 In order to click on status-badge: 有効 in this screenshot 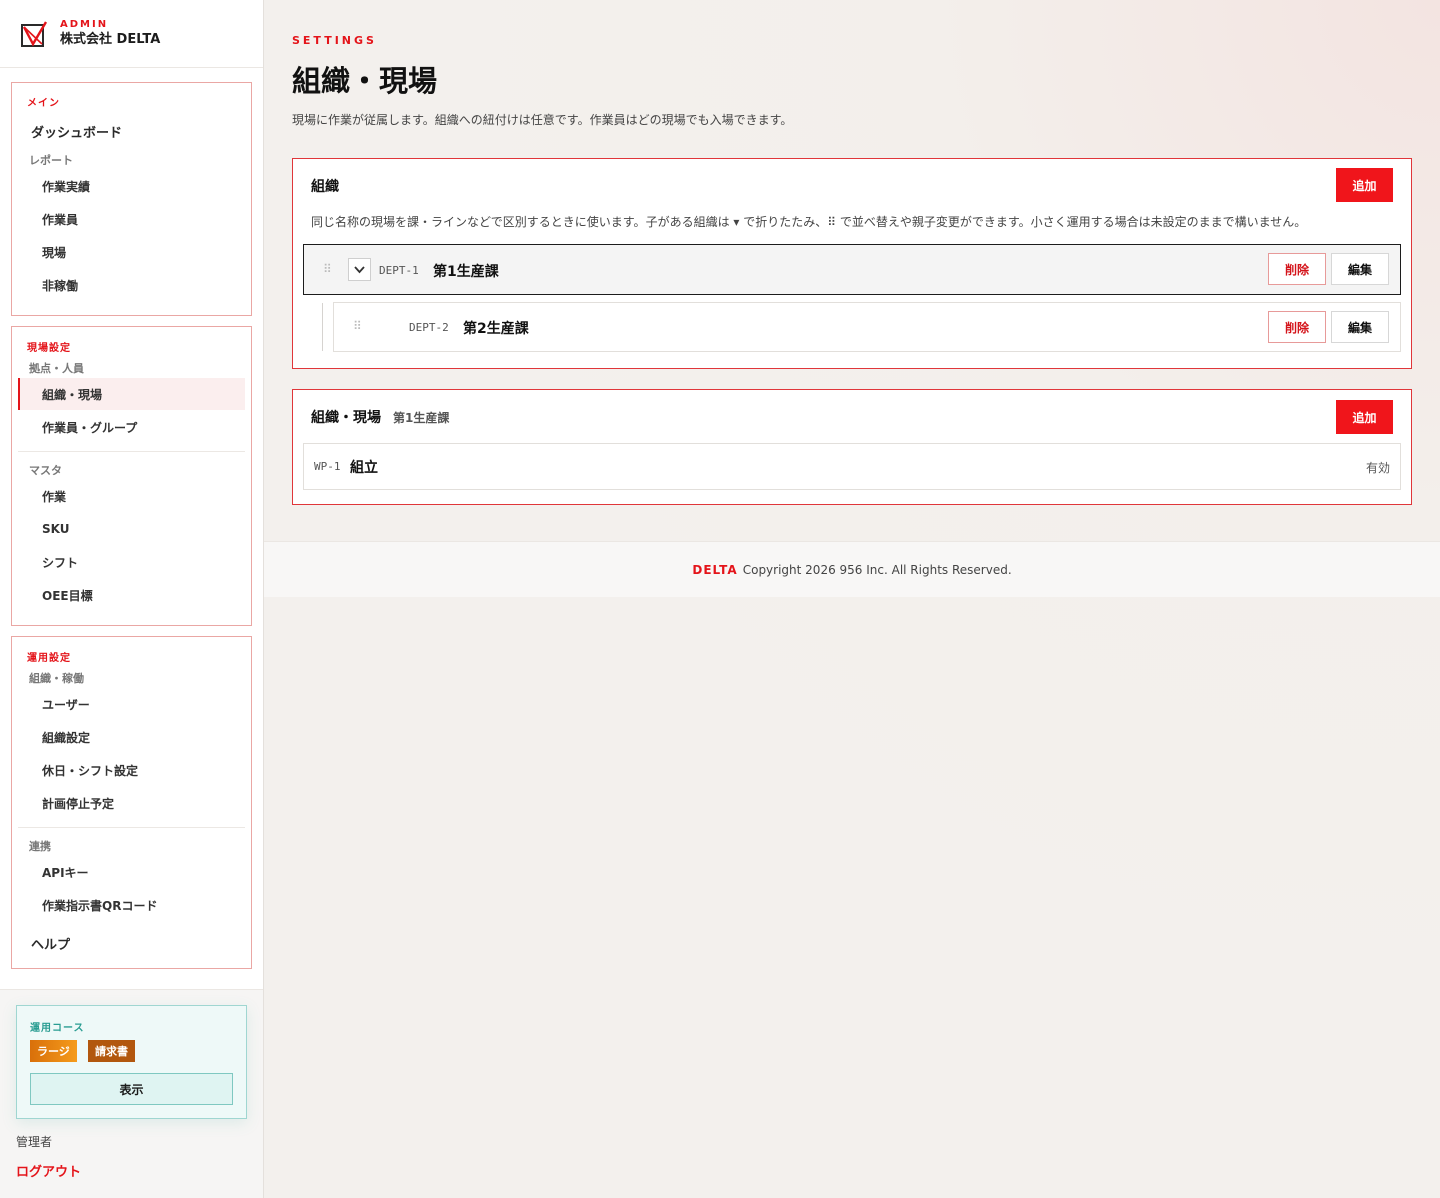, I will do `click(1377, 468)`.